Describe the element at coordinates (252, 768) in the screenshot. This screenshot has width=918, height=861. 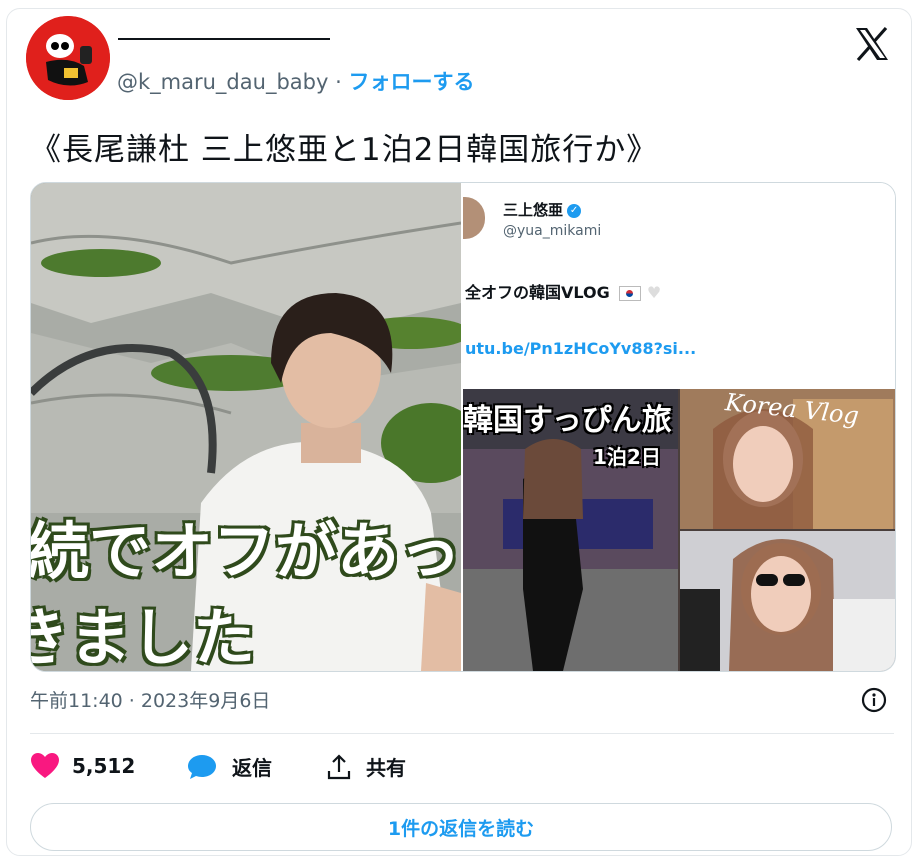
I see `reply-label: 返信` at that location.